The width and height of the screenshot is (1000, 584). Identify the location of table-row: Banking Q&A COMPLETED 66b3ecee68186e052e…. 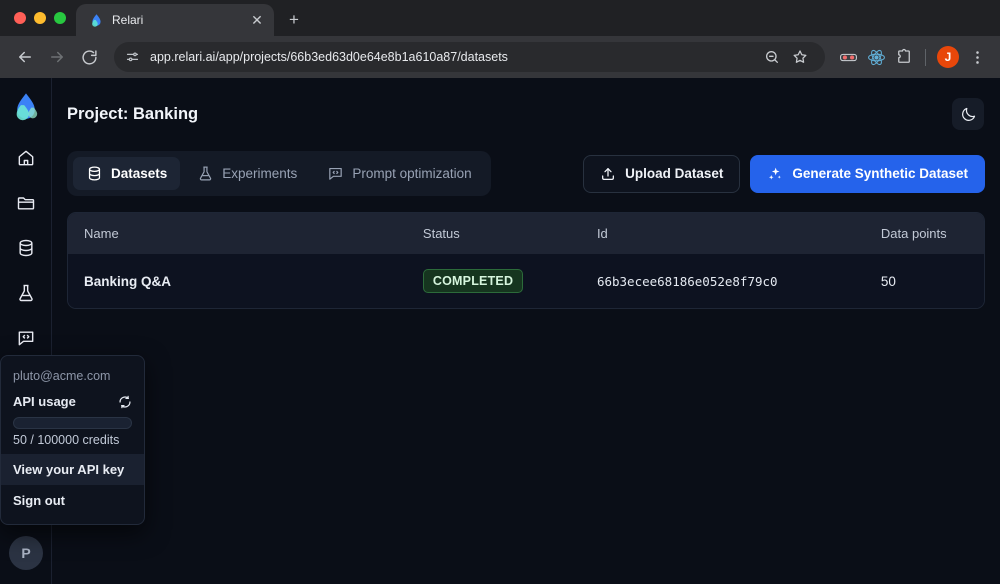
(526, 281).